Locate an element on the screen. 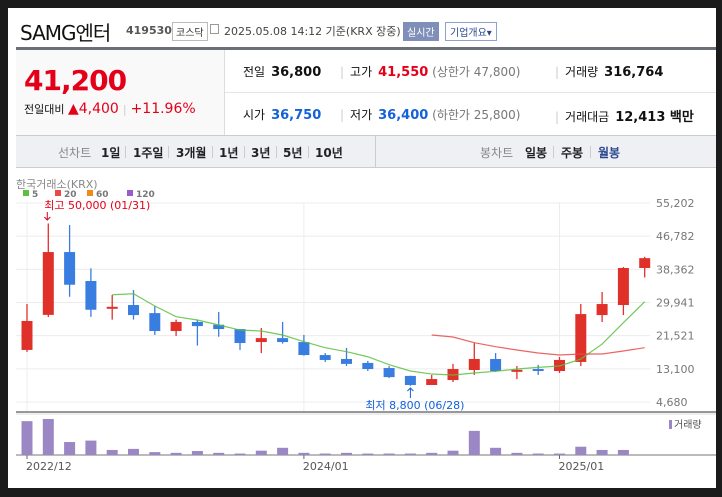  x-tick-label: 2022/12 is located at coordinates (49, 466).